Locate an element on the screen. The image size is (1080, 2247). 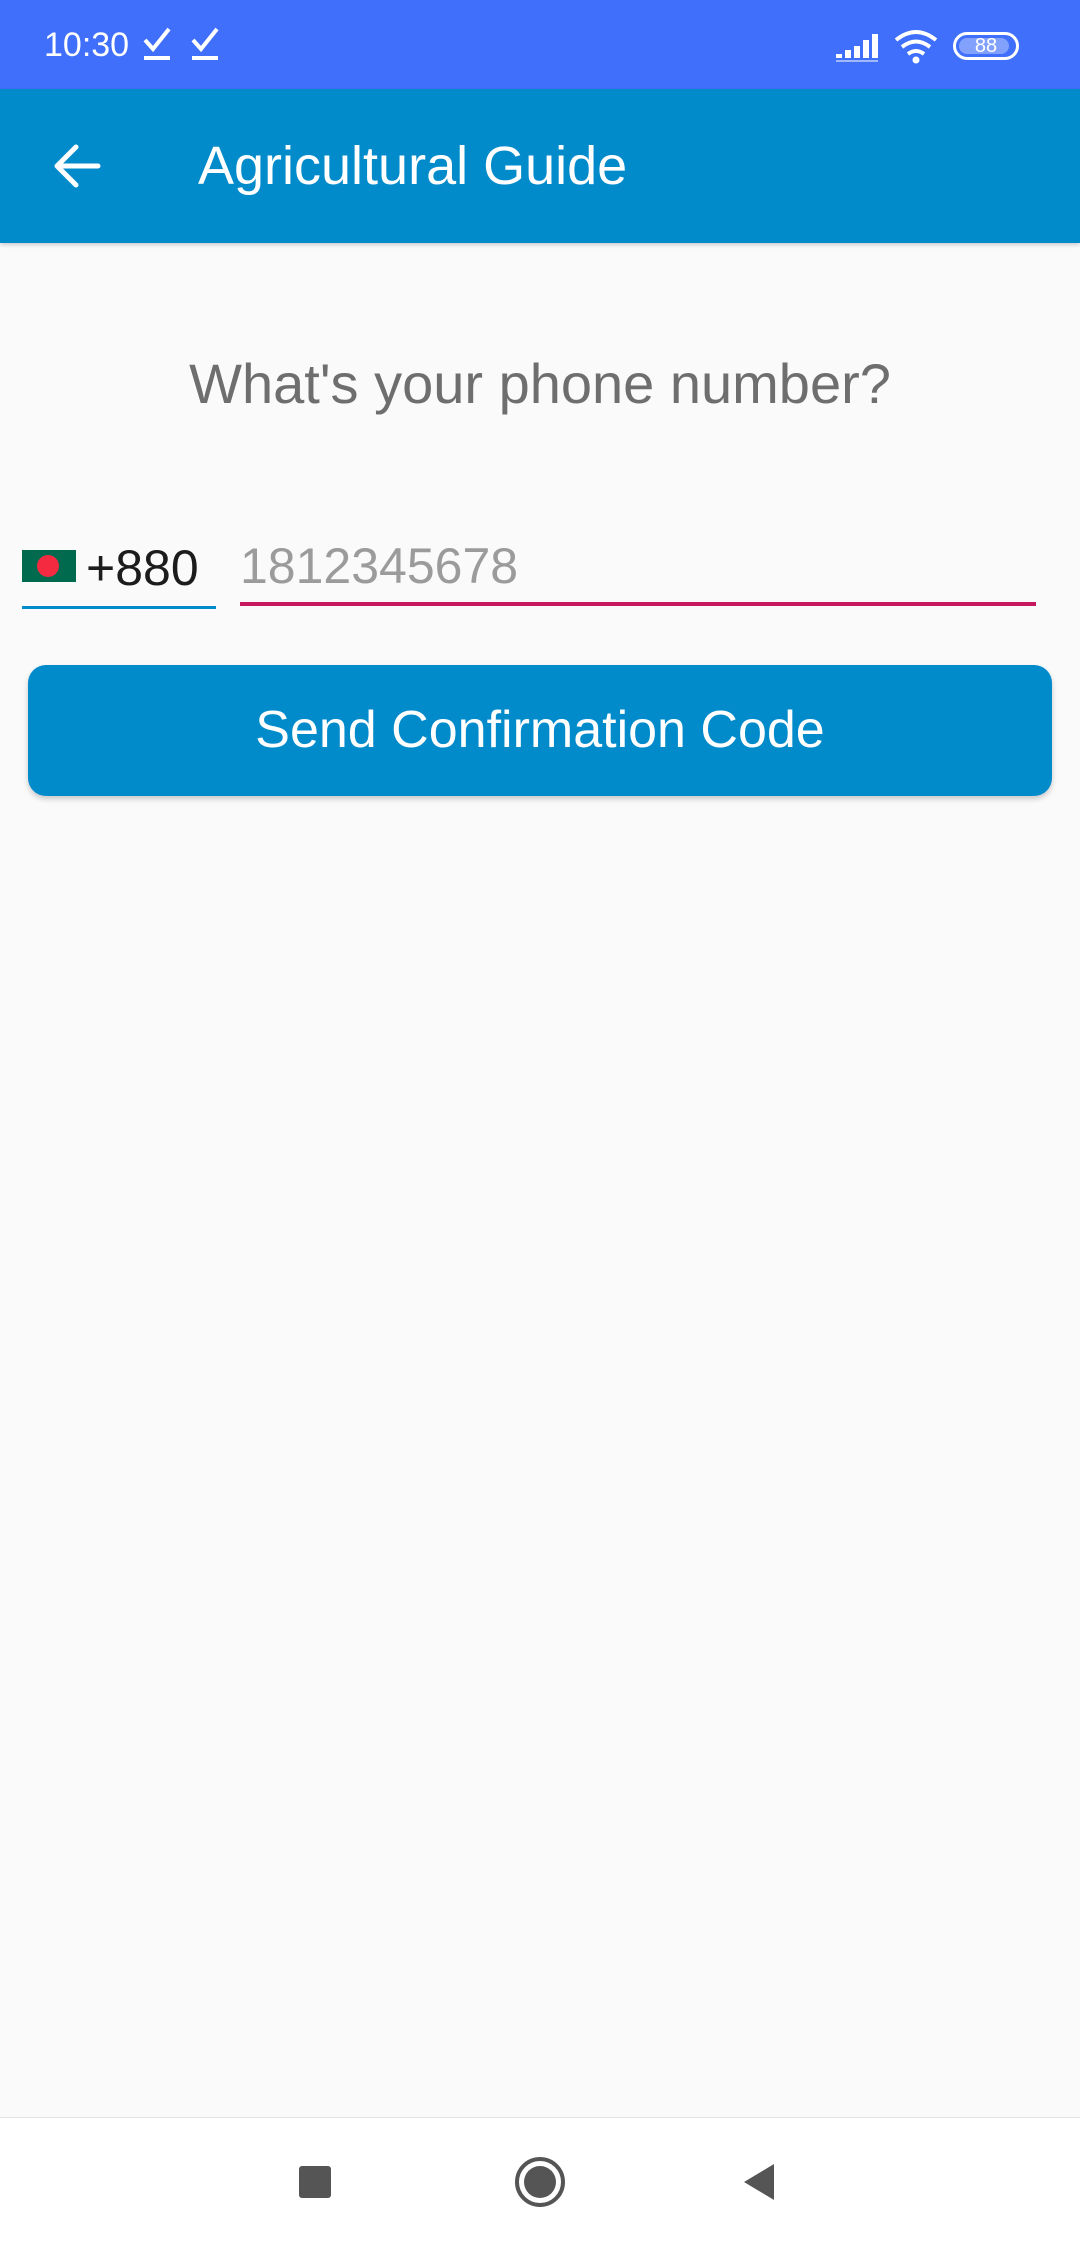
signal-icon is located at coordinates (857, 48).